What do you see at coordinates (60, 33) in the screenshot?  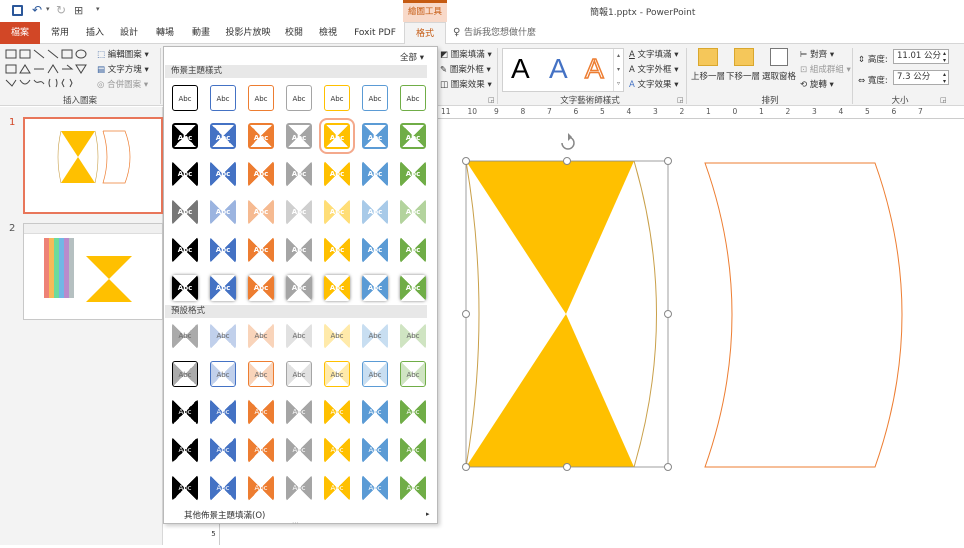 I see `tab-home: 常用` at bounding box center [60, 33].